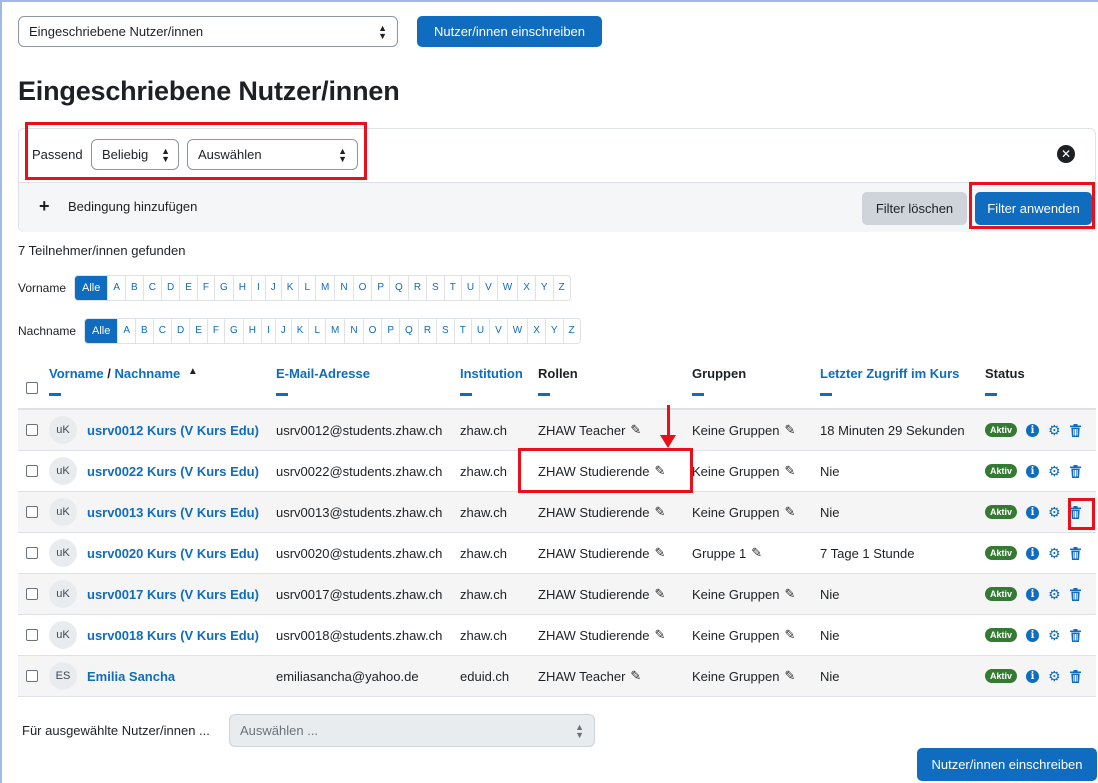 This screenshot has height=783, width=1098. Describe the element at coordinates (1066, 154) in the screenshot. I see `close-circle-icon: ✕` at that location.